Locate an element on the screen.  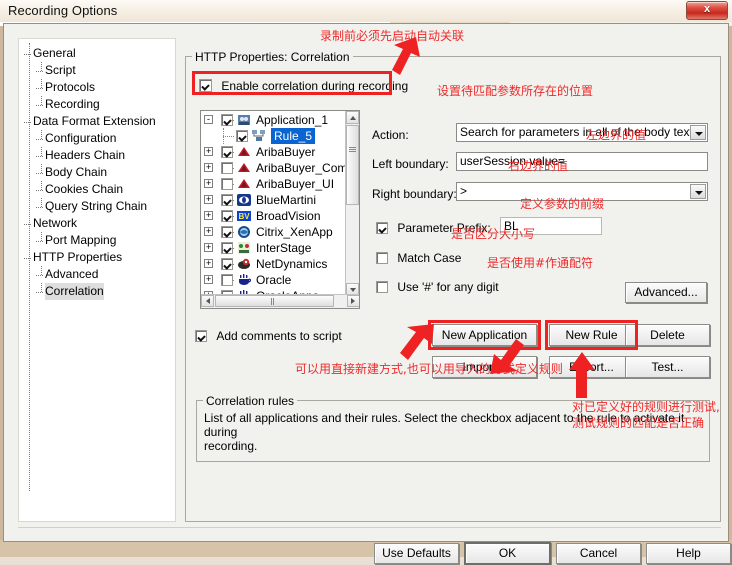
sidebar-item-http-properties: HTTP Properties is located at coordinates (97, 257).